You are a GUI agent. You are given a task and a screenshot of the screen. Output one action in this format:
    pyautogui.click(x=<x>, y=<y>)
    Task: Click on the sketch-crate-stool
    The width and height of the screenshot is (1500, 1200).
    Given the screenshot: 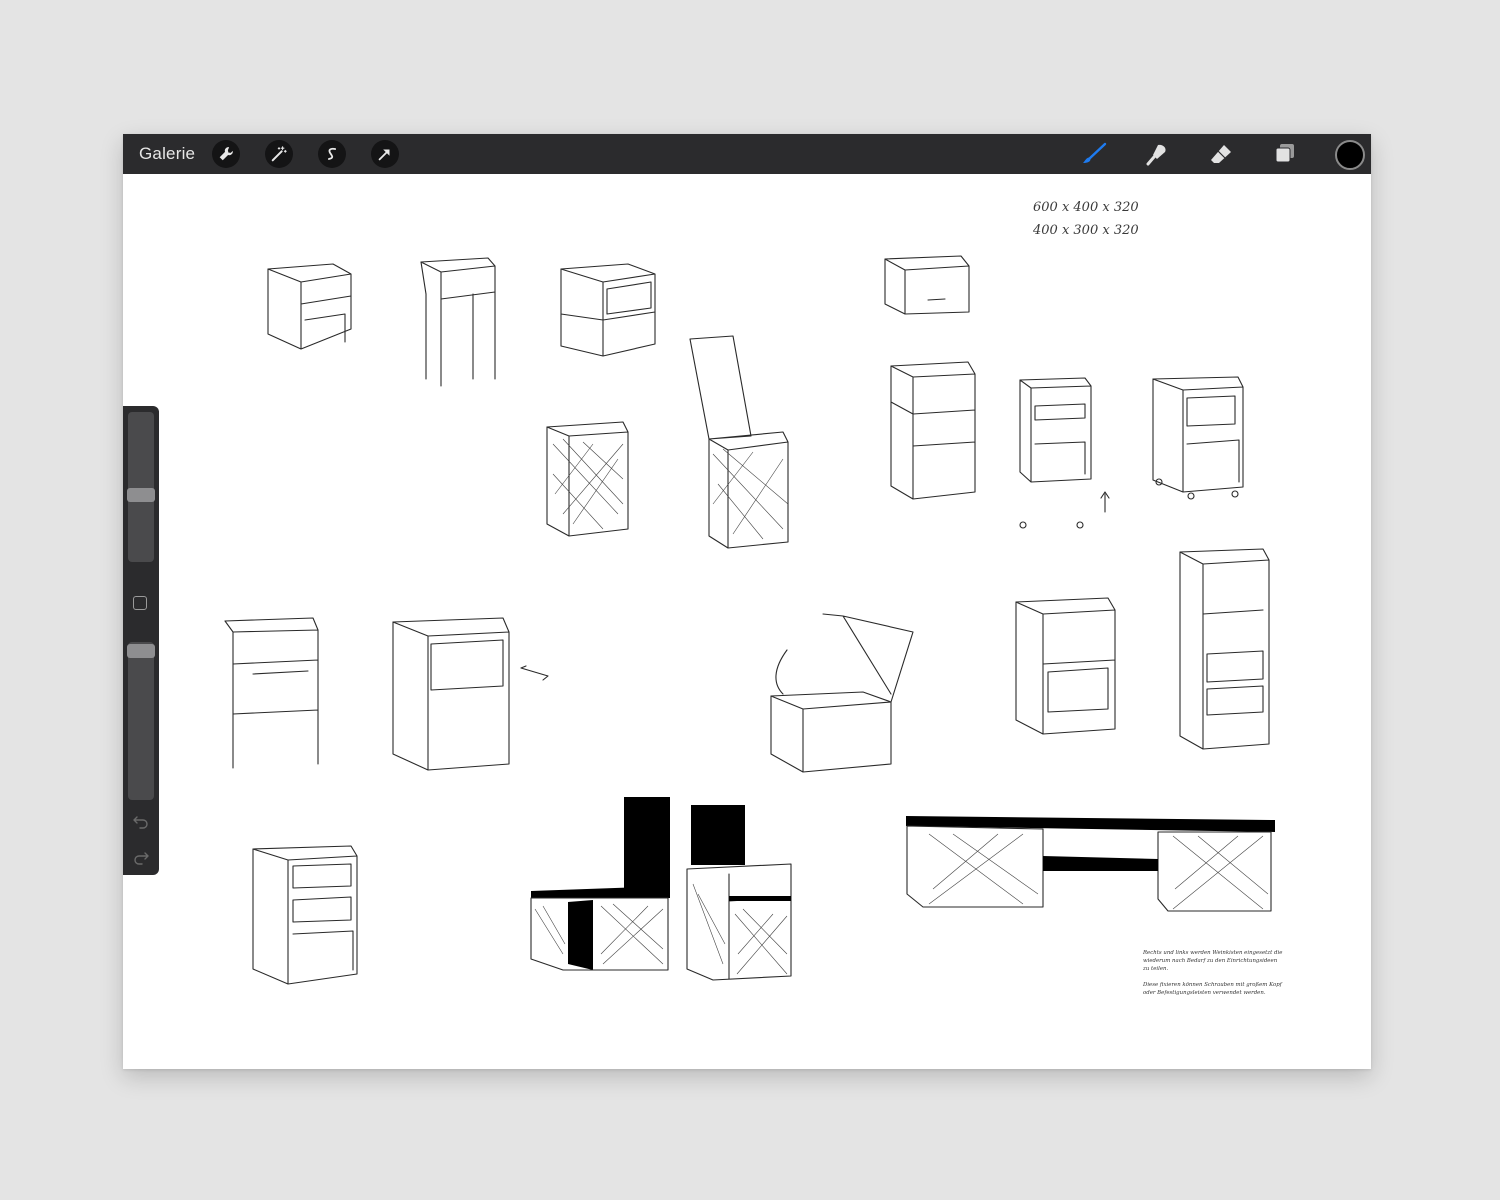 What is the action you would take?
    pyautogui.click(x=739, y=893)
    